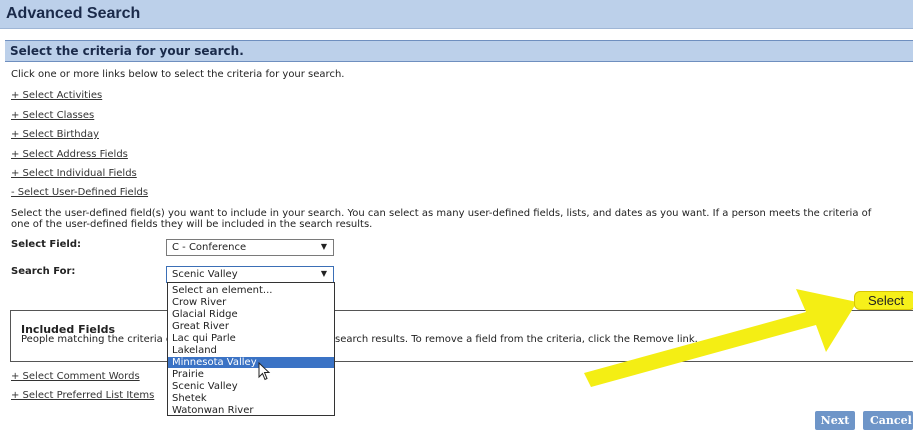 The height and width of the screenshot is (430, 913). I want to click on select-comment-words-link: + Select Comment Words, so click(75, 376).